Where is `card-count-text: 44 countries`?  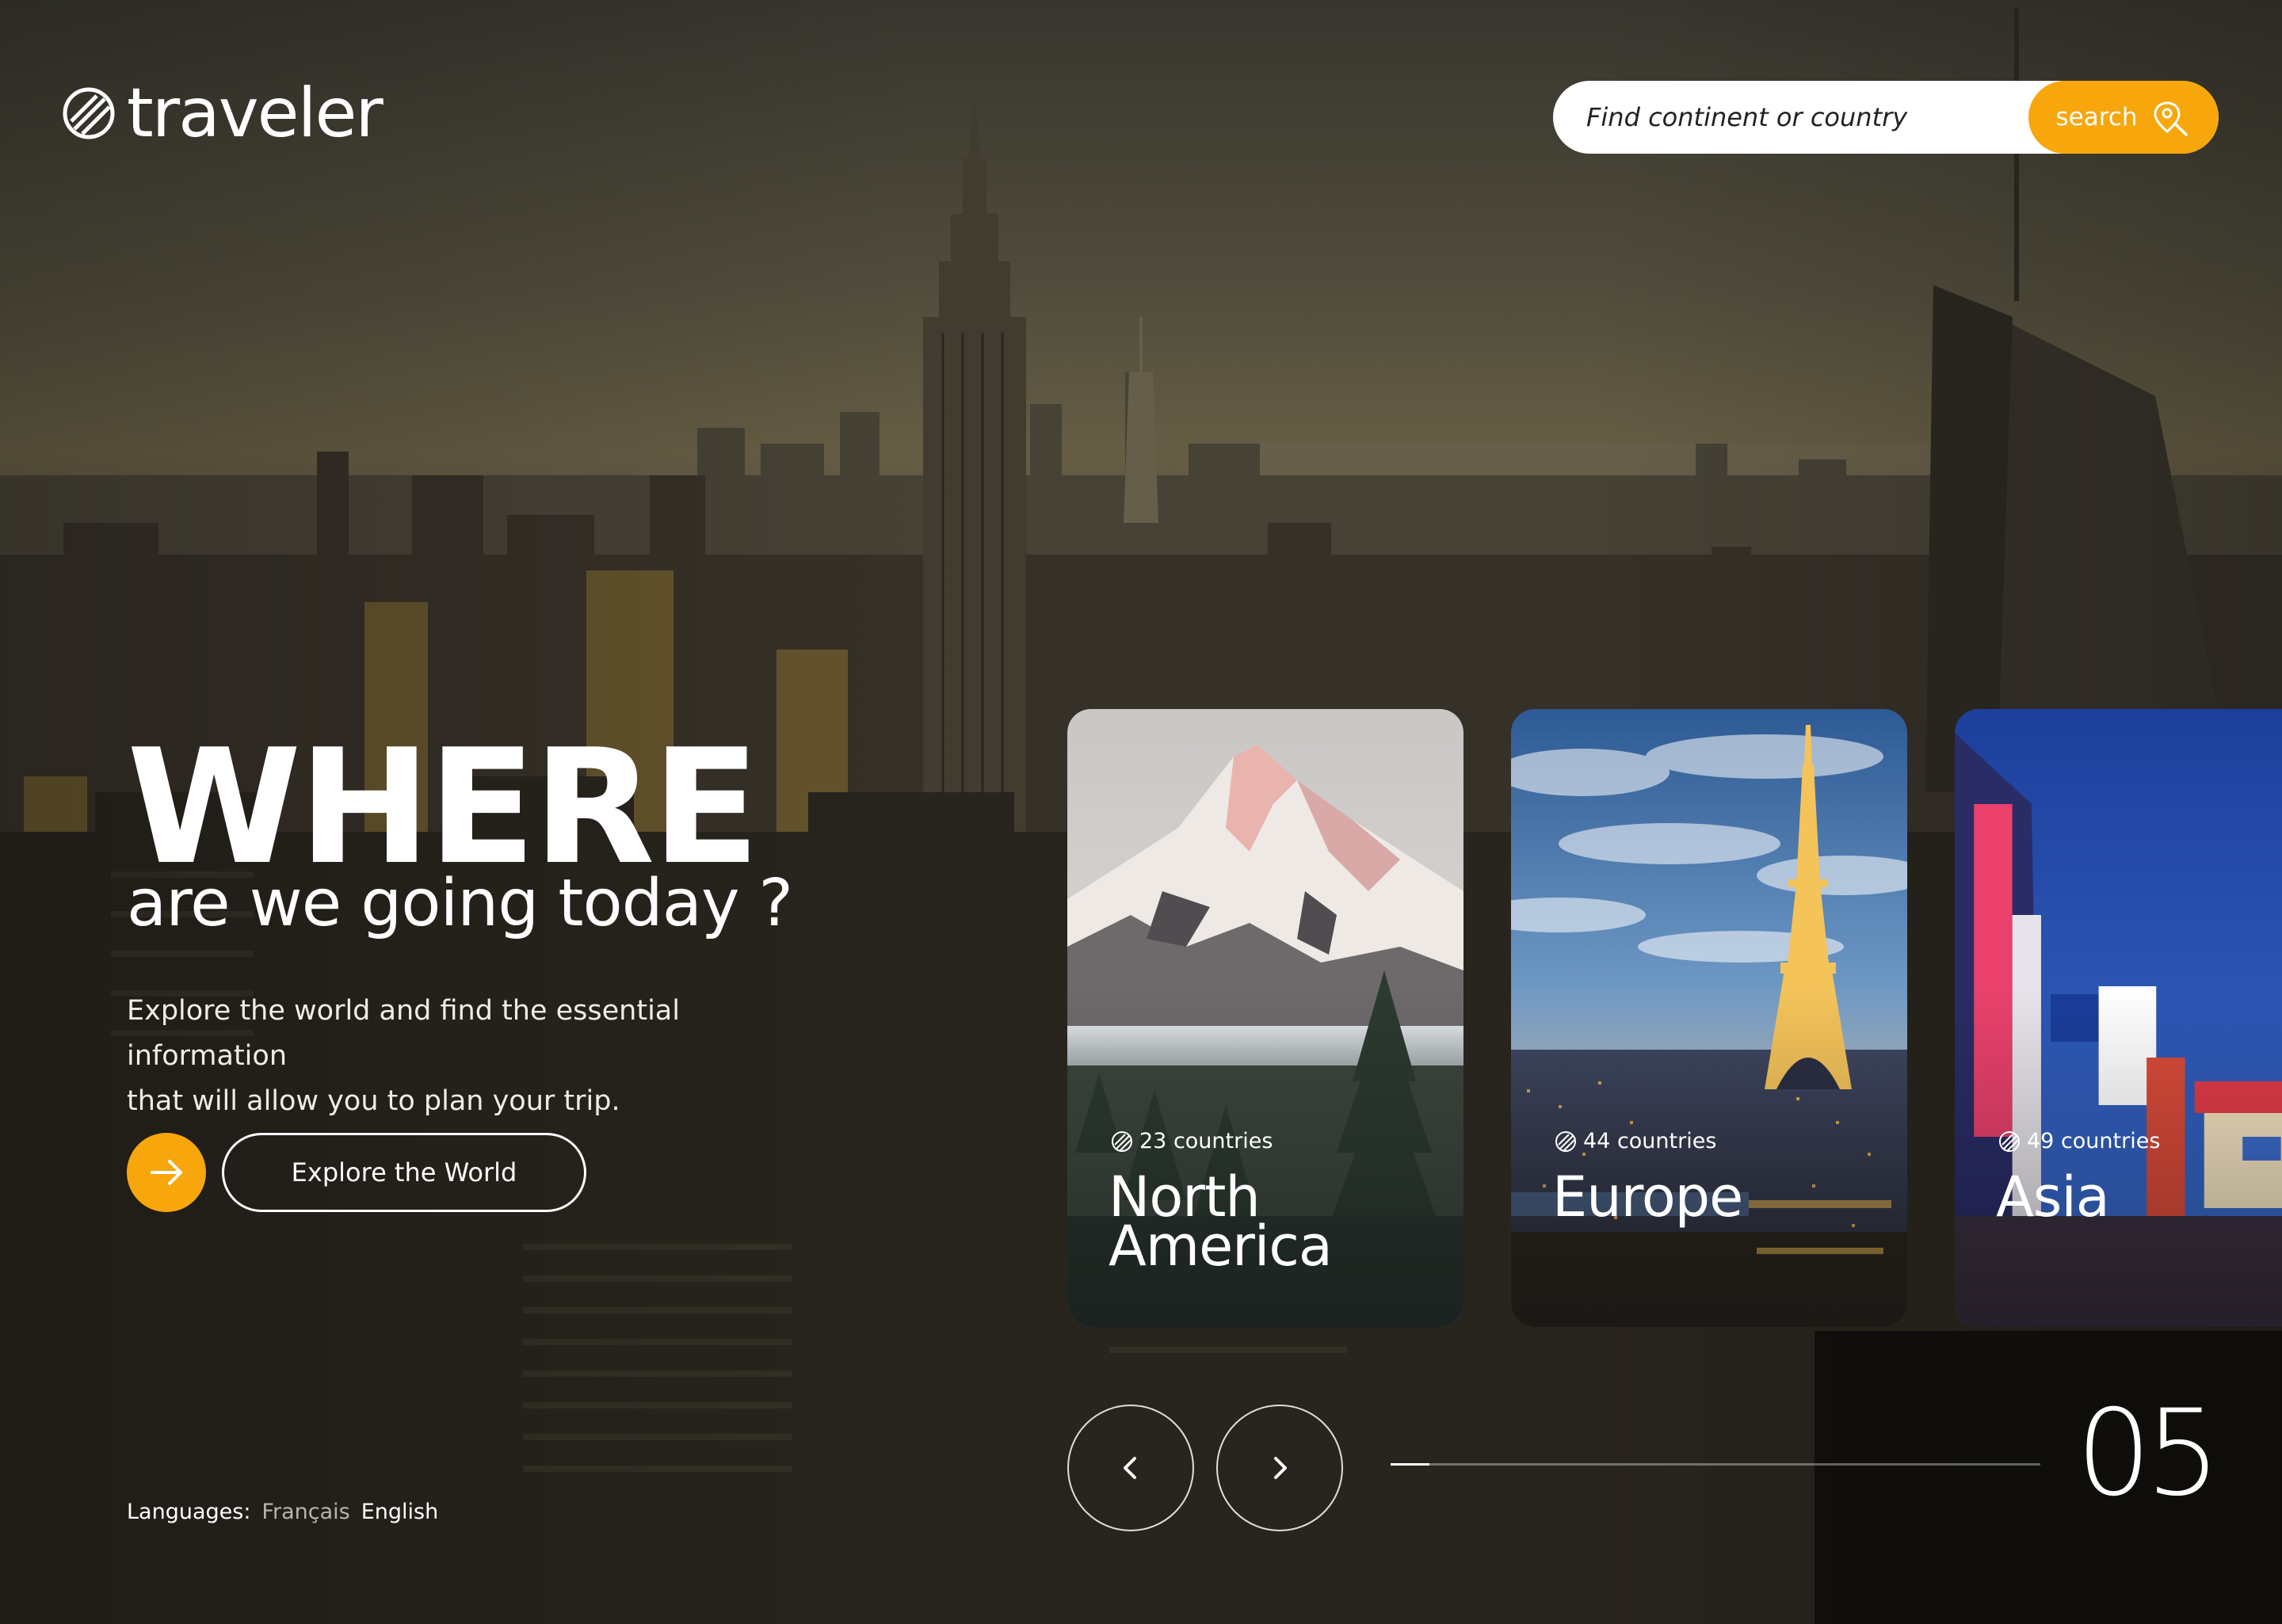
card-count-text: 44 countries is located at coordinates (1650, 1141).